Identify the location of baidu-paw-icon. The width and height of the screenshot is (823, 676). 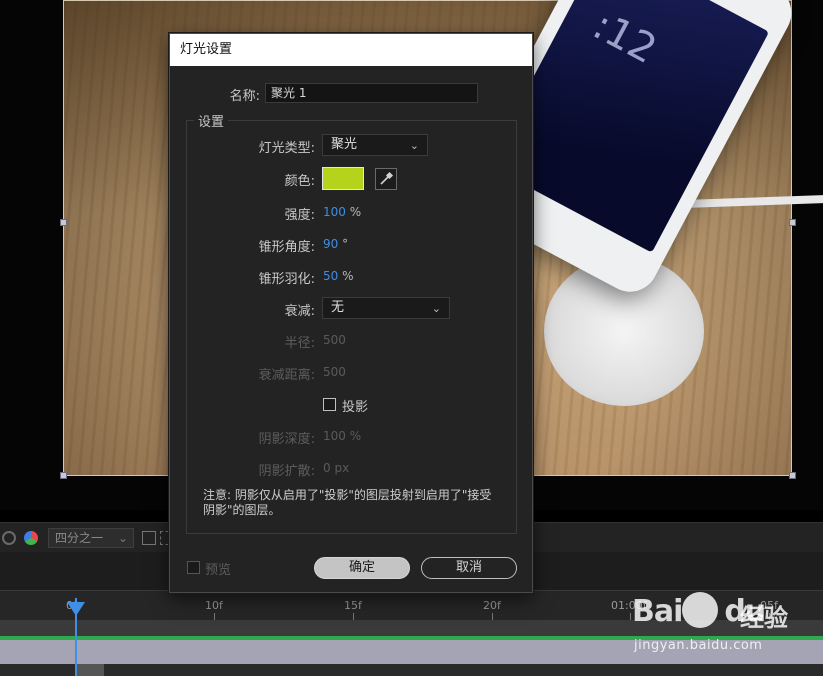
(700, 610).